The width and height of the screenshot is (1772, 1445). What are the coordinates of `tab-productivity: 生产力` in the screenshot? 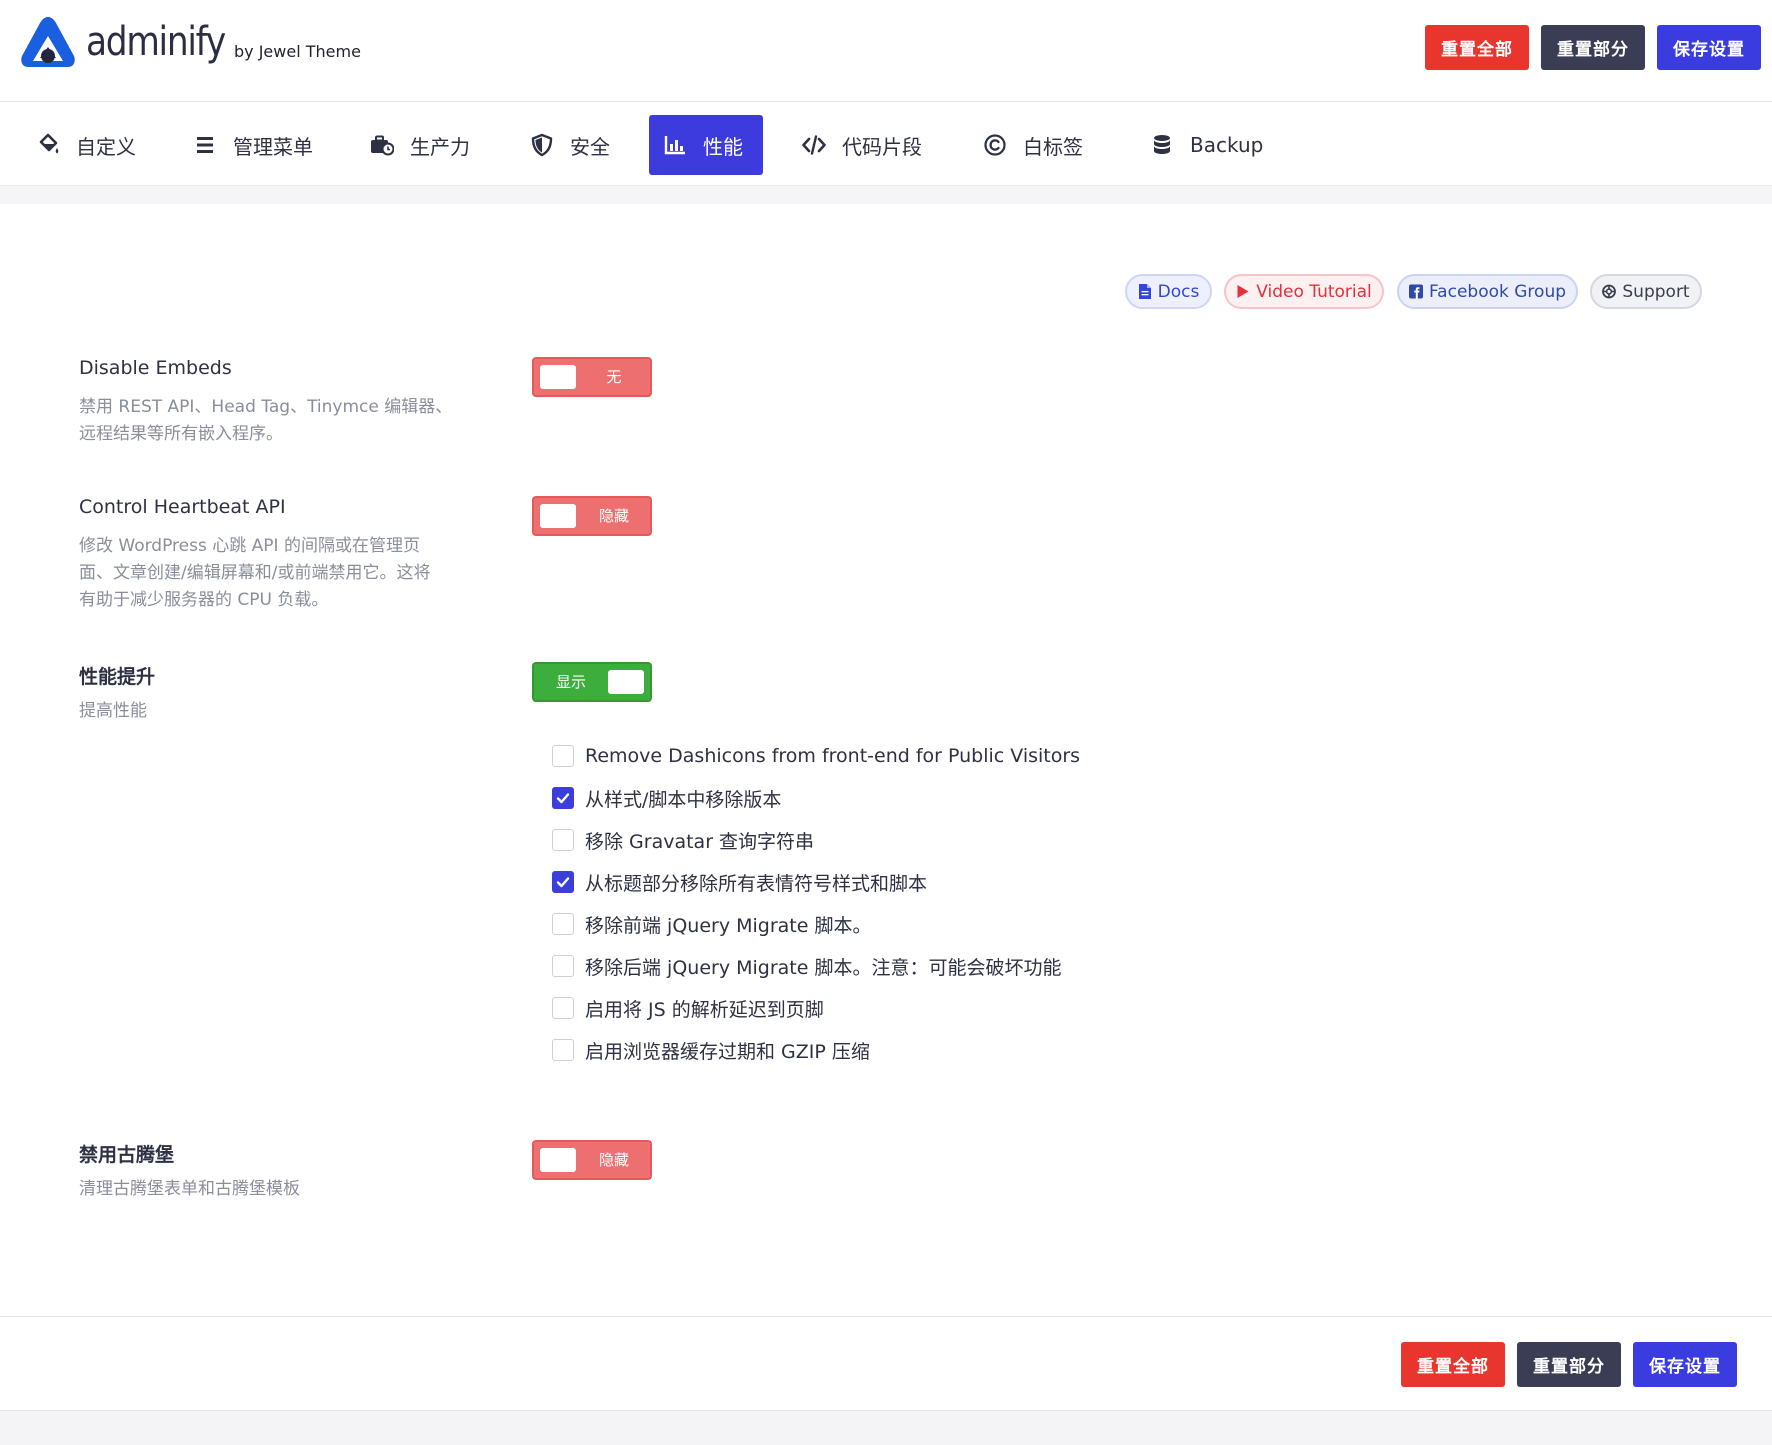 It's located at (420, 145).